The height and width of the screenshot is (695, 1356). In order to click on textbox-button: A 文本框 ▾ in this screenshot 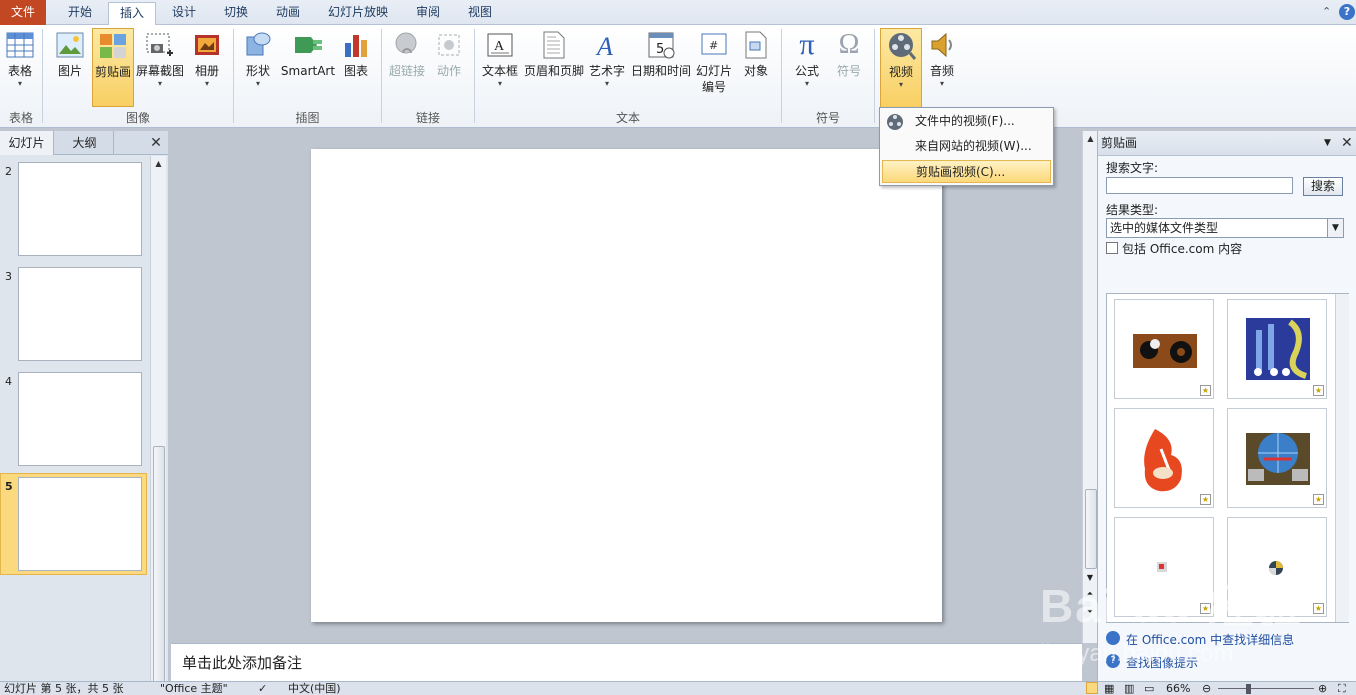, I will do `click(500, 68)`.